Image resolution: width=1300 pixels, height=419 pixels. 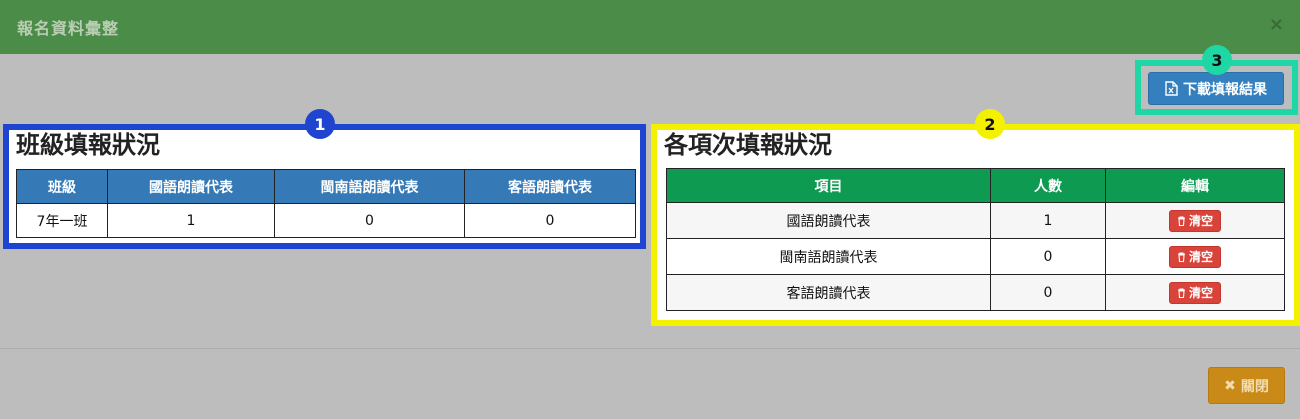 What do you see at coordinates (68, 28) in the screenshot?
I see `dialog-title: 報名資料彙整` at bounding box center [68, 28].